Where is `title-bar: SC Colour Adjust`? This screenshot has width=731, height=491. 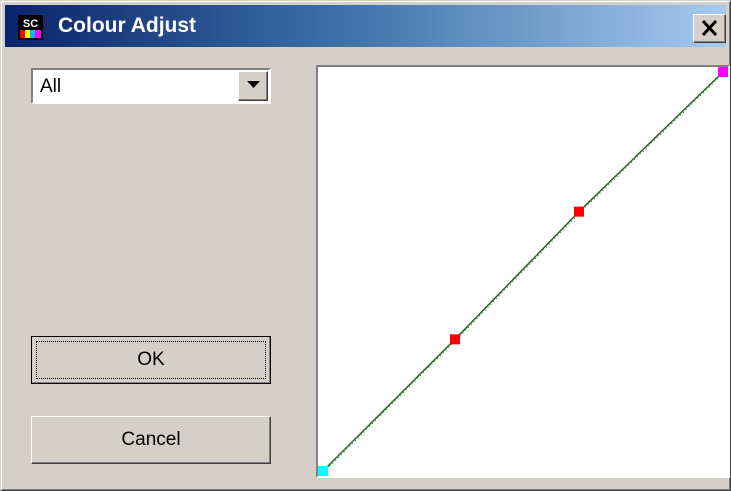
title-bar: SC Colour Adjust is located at coordinates (365, 26).